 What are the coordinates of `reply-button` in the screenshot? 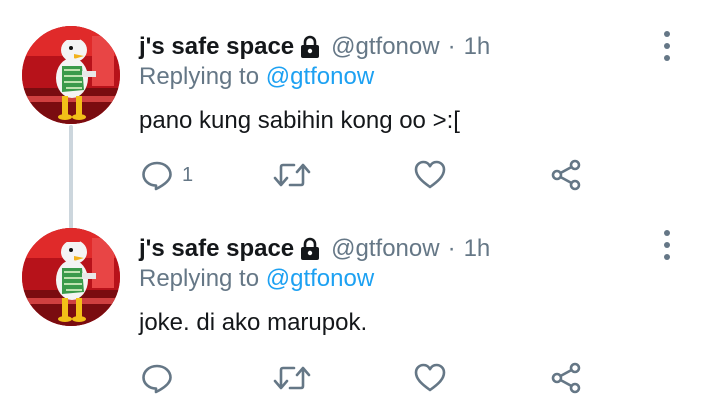 It's located at (157, 378).